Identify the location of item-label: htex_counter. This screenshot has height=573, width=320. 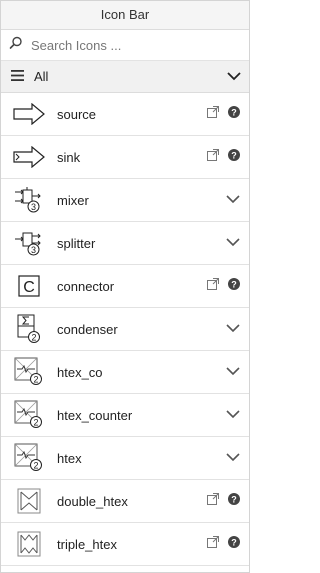
(95, 415).